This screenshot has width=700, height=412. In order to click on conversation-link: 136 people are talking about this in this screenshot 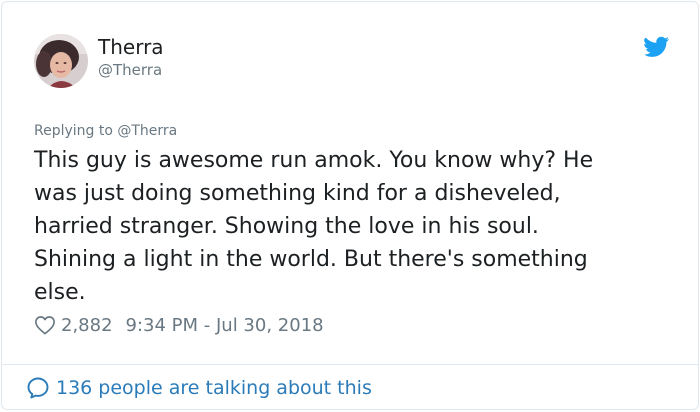, I will do `click(199, 388)`.